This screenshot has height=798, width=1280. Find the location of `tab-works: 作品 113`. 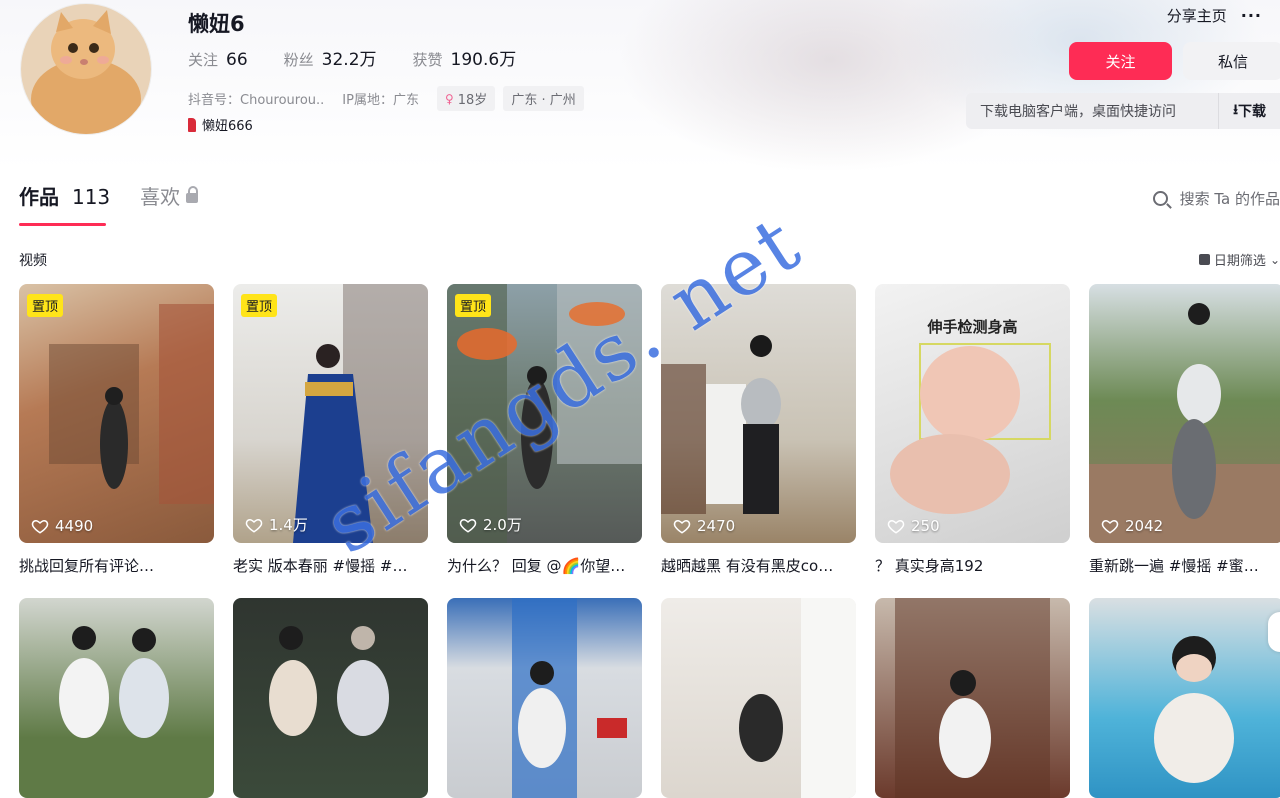

tab-works: 作品 113 is located at coordinates (64, 203).